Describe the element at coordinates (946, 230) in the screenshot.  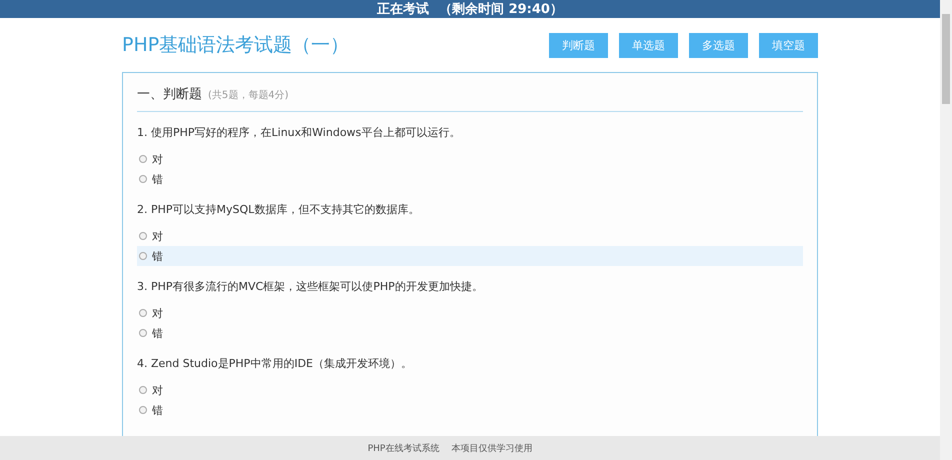
I see `scrollbar` at that location.